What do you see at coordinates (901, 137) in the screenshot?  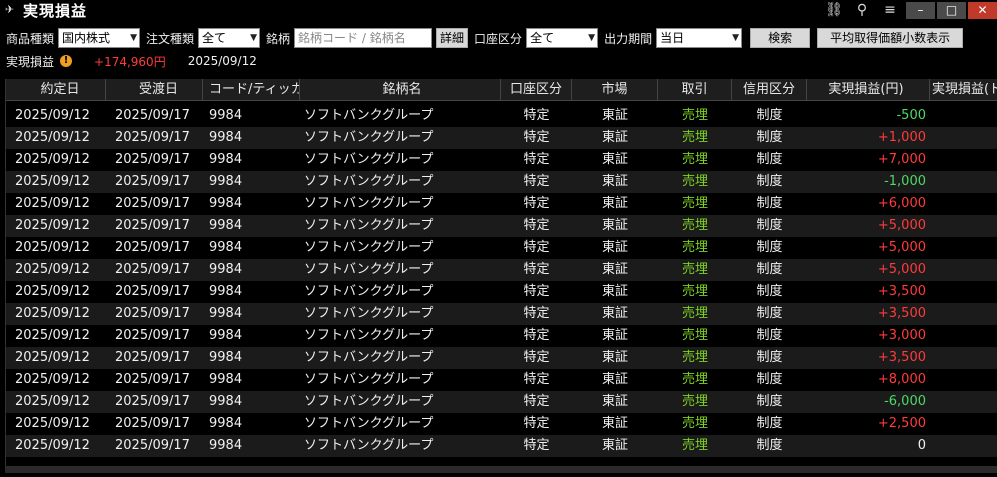 I see `cell-pnl-yen: +1,000` at bounding box center [901, 137].